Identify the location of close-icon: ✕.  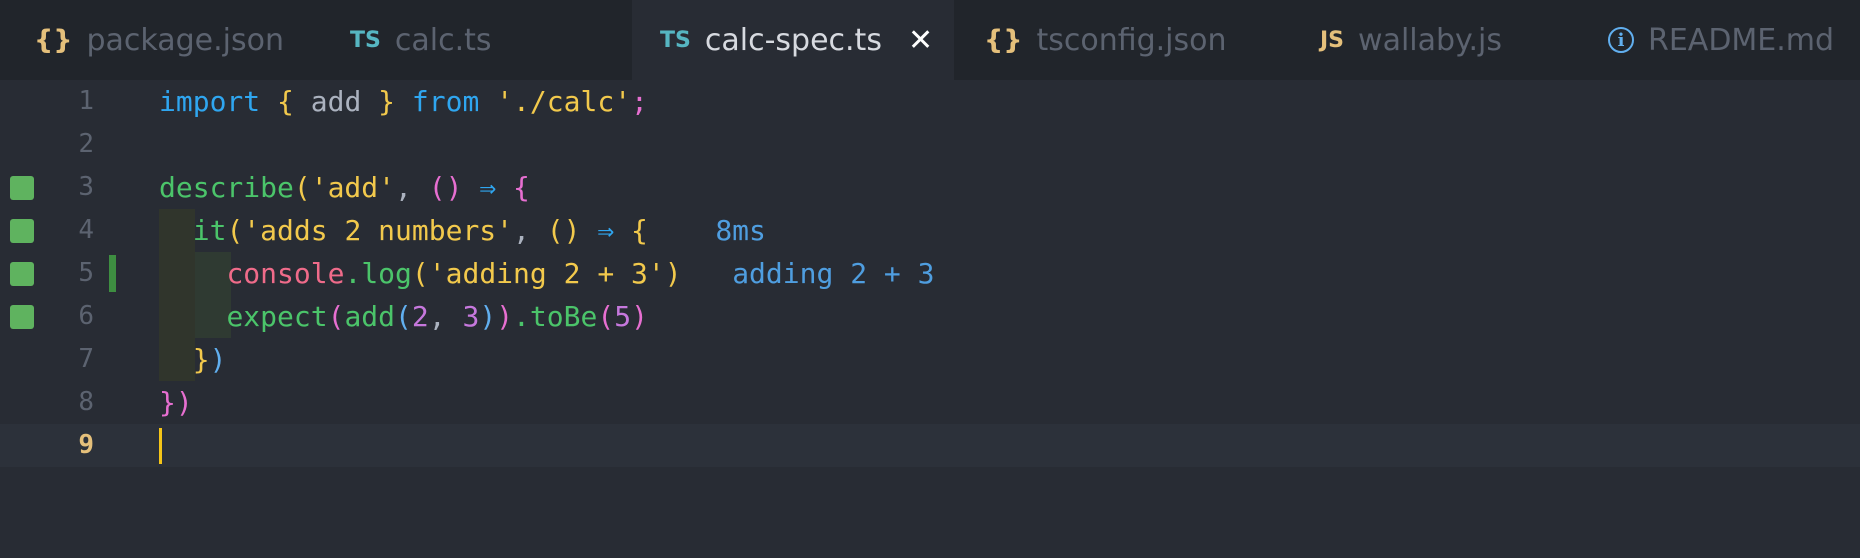
(920, 40).